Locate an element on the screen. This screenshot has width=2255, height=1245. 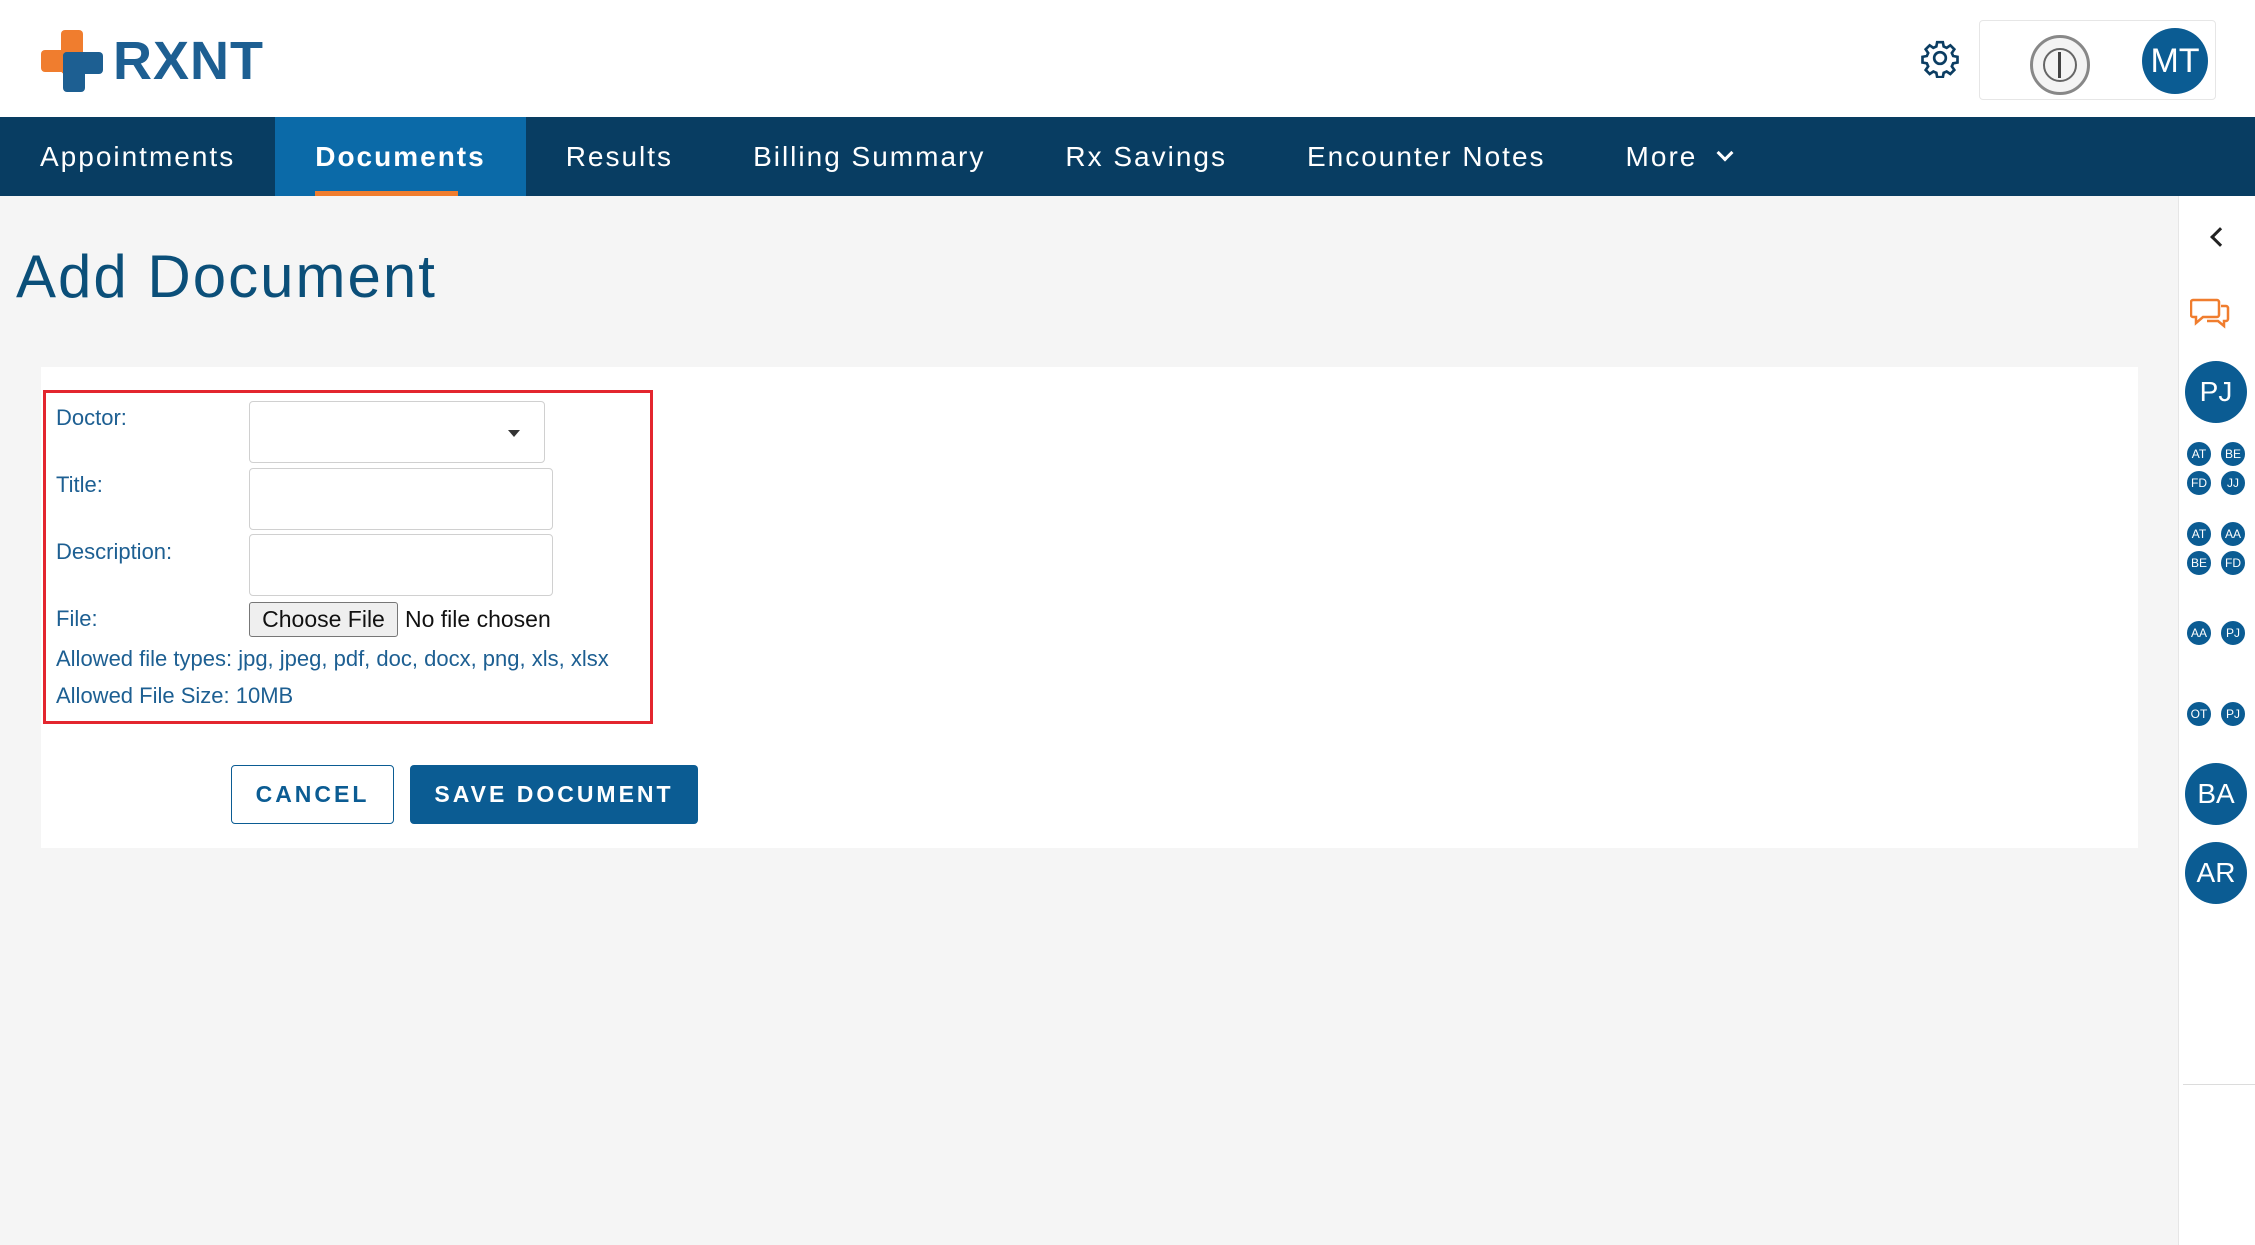
avatar-pj: PJ is located at coordinates (2216, 392).